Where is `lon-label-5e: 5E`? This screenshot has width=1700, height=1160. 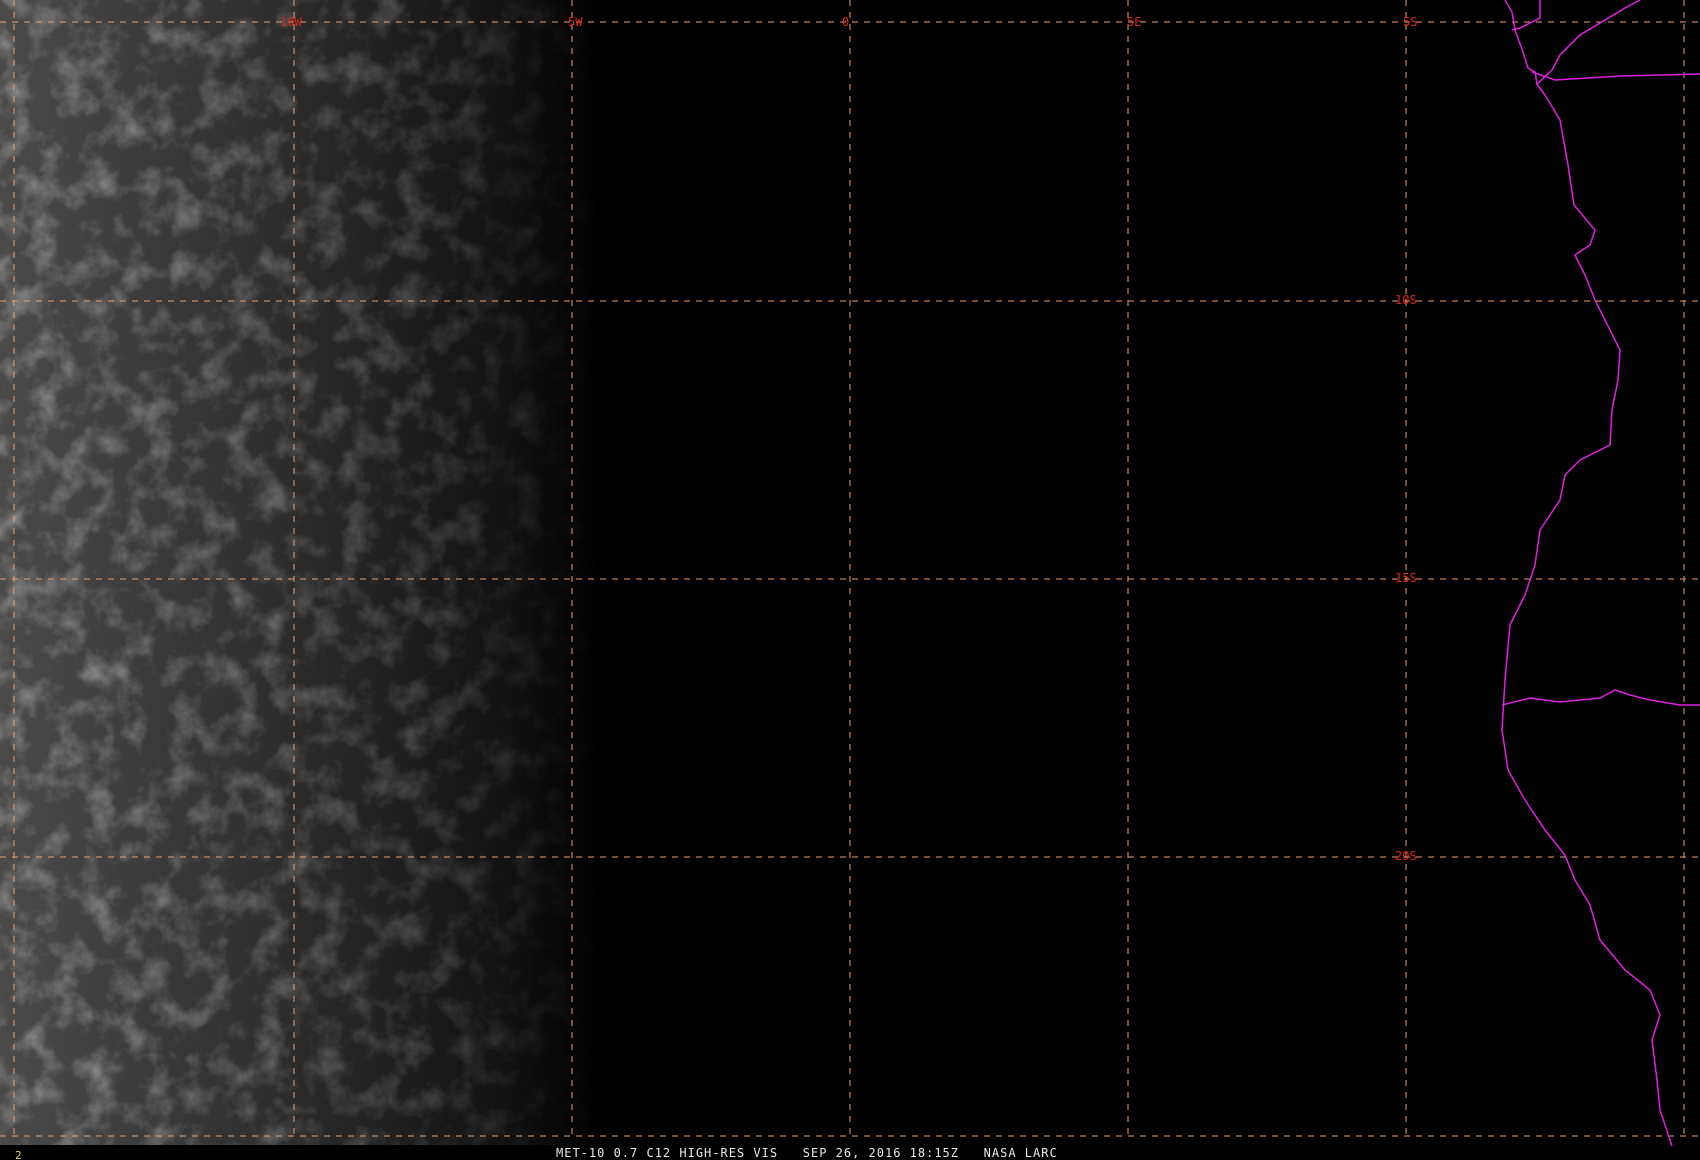 lon-label-5e: 5E is located at coordinates (1134, 22).